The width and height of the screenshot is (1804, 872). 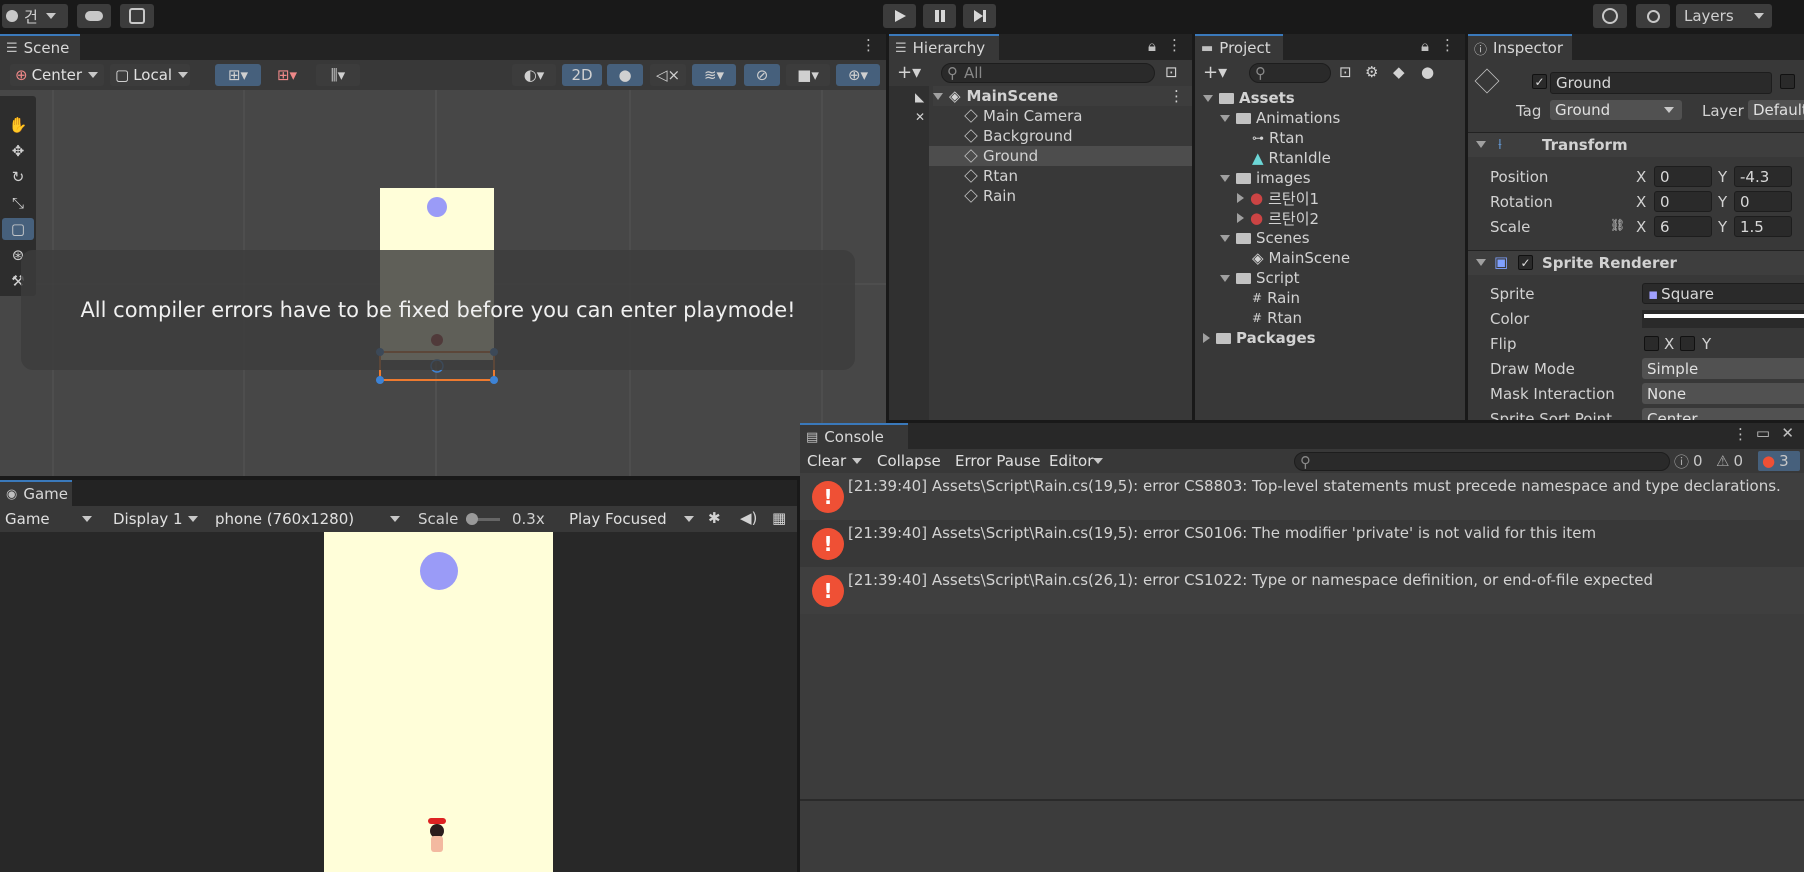 I want to click on ruler-button: ⫼▾, so click(x=338, y=75).